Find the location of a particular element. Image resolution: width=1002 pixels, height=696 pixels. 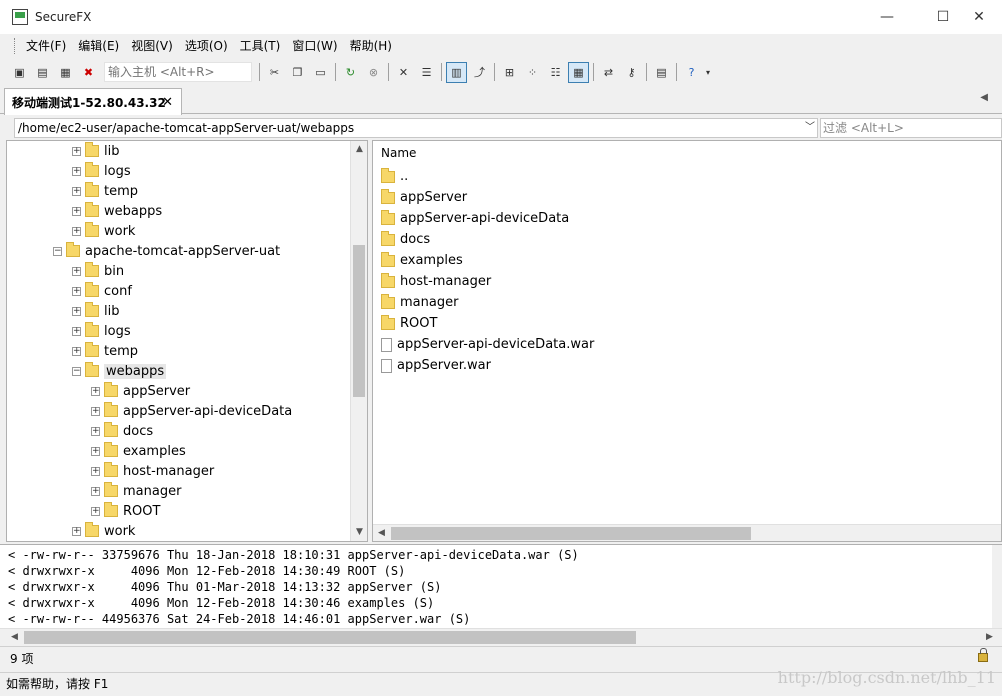

tab-scroll-left-icon: ◀ is located at coordinates (984, 97).